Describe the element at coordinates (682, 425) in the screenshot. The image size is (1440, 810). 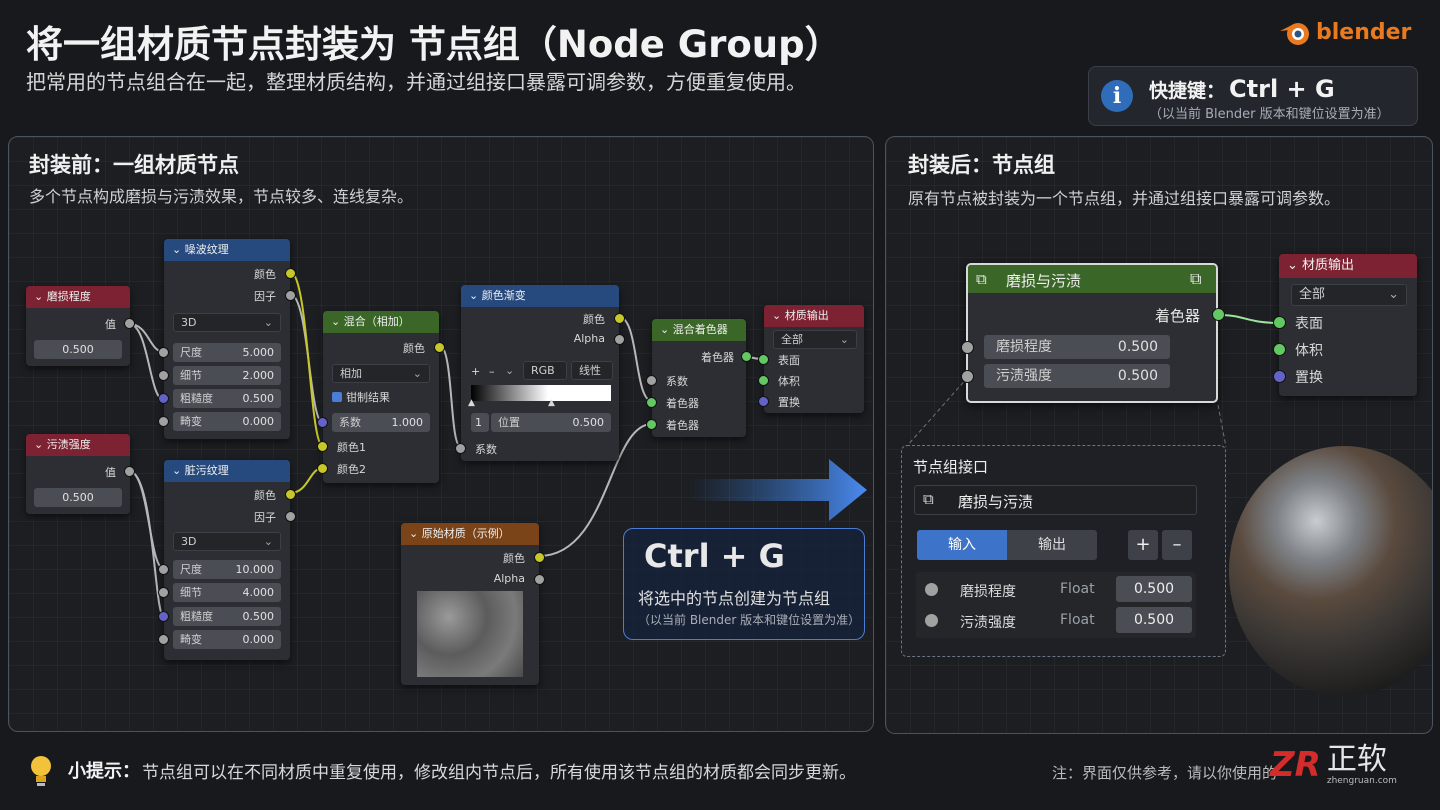
I see `input-shader-b-label: 着色器` at that location.